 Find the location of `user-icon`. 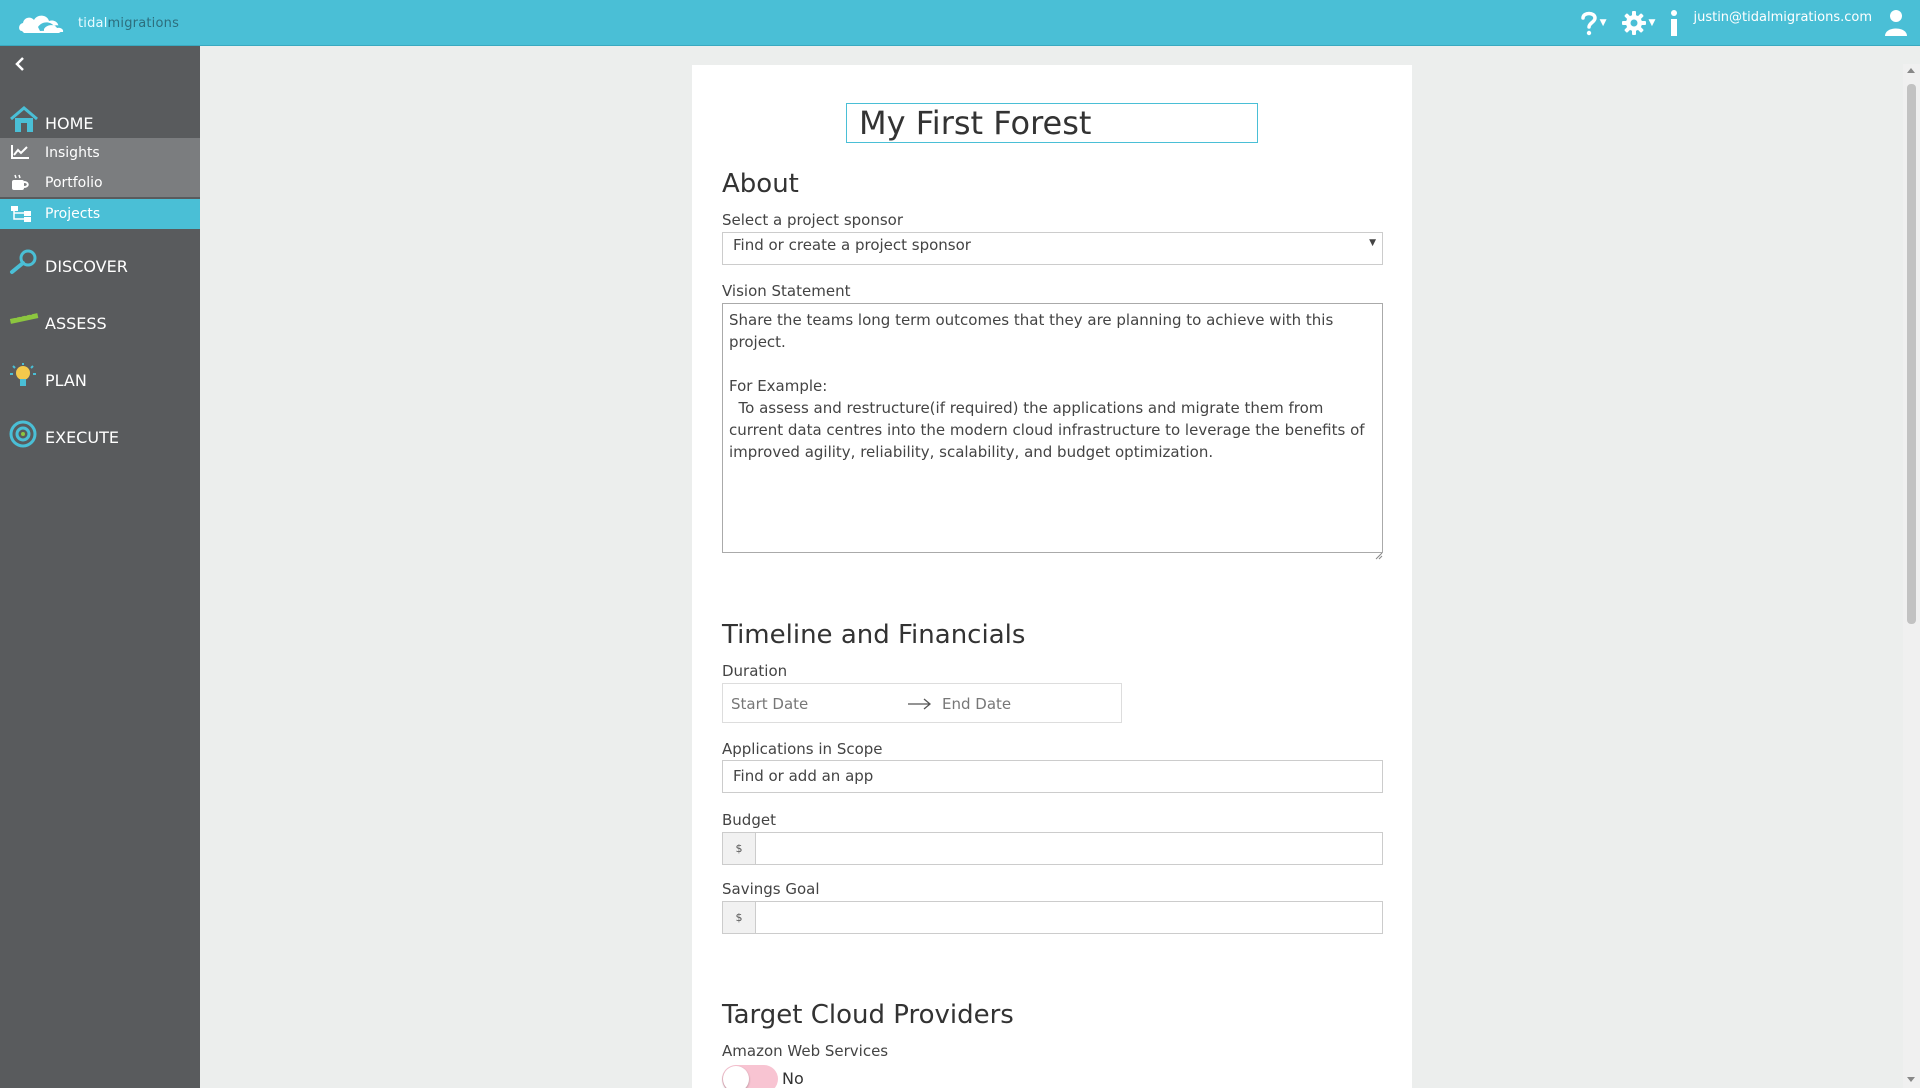

user-icon is located at coordinates (1896, 23).